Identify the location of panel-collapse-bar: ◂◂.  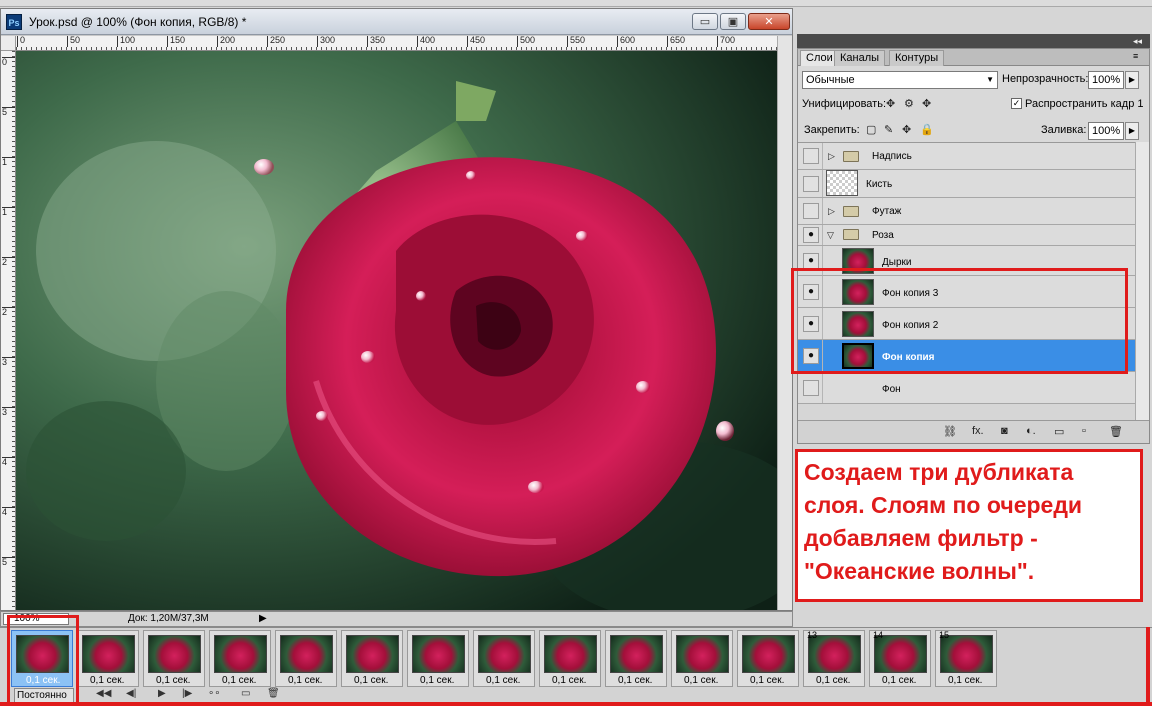
(973, 41).